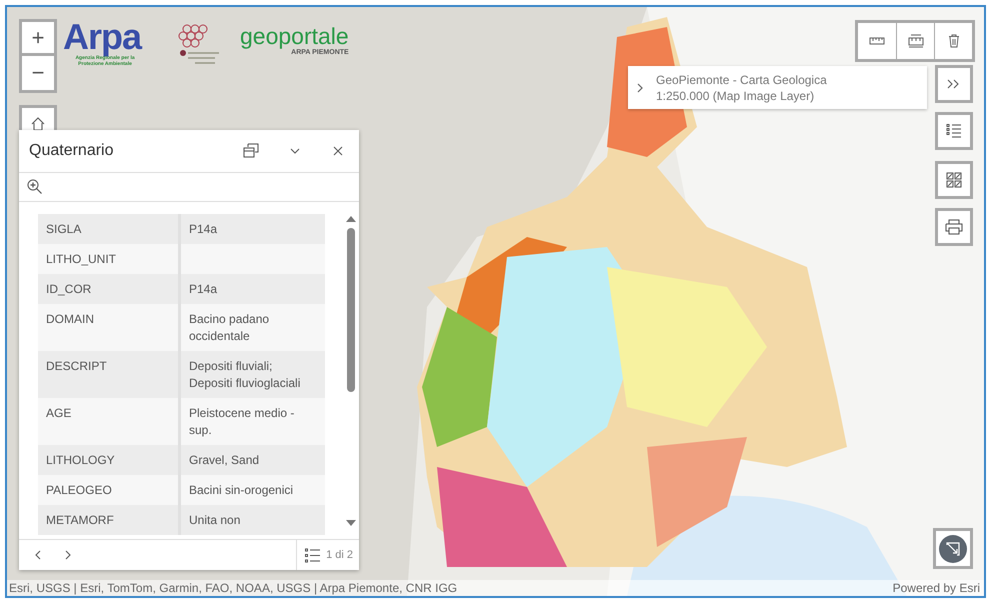  What do you see at coordinates (38, 555) in the screenshot?
I see `chevron-left-icon` at bounding box center [38, 555].